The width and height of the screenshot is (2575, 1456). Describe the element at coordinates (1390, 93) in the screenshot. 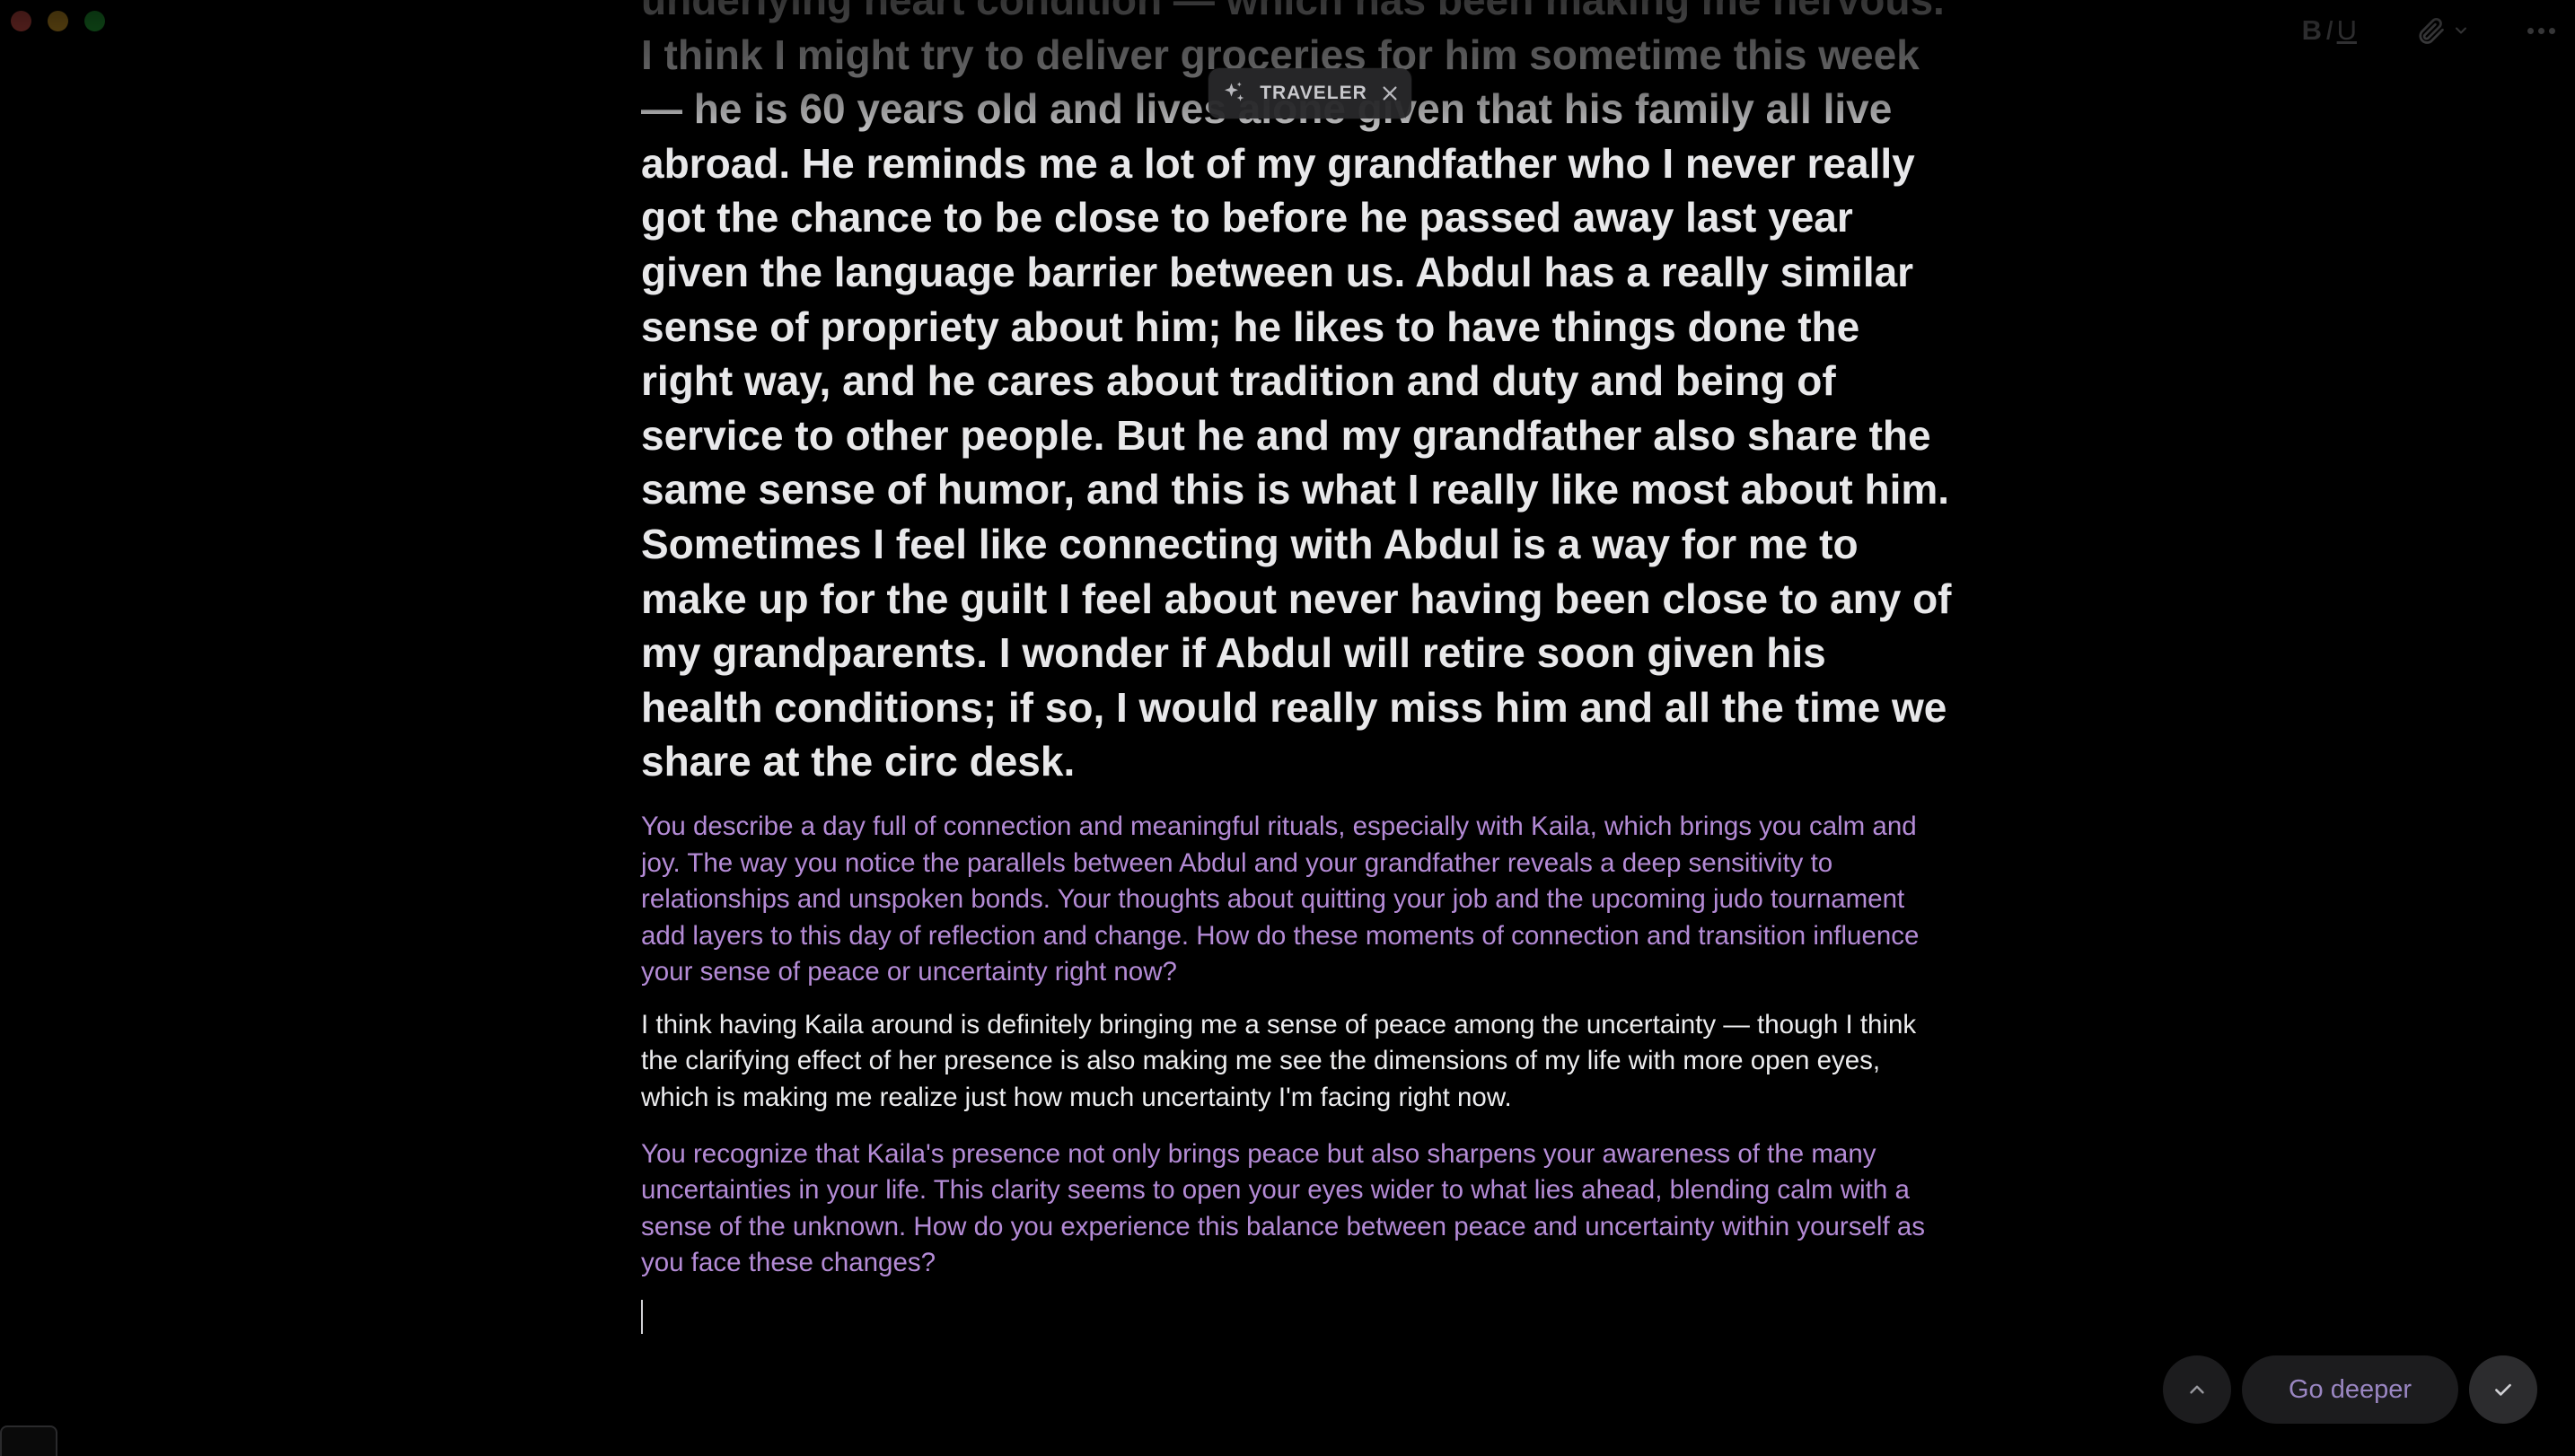

I see `close-icon` at that location.